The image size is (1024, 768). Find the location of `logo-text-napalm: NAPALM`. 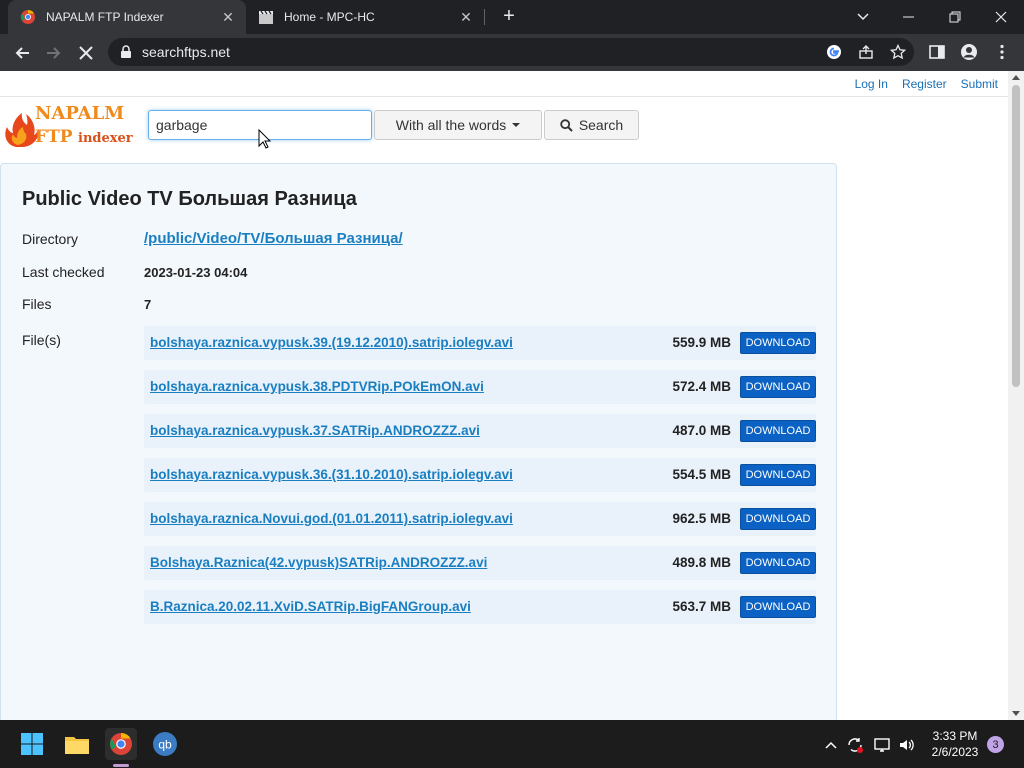

logo-text-napalm: NAPALM is located at coordinates (79, 113).